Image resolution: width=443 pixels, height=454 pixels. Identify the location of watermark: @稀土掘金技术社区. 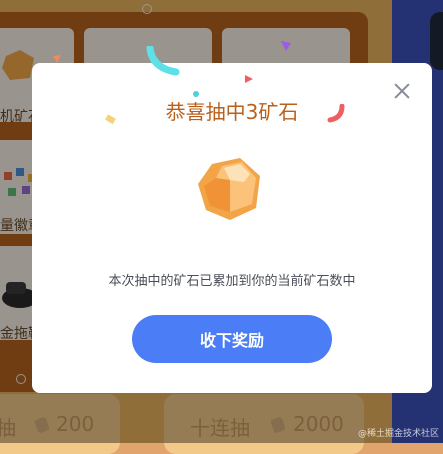
(398, 434).